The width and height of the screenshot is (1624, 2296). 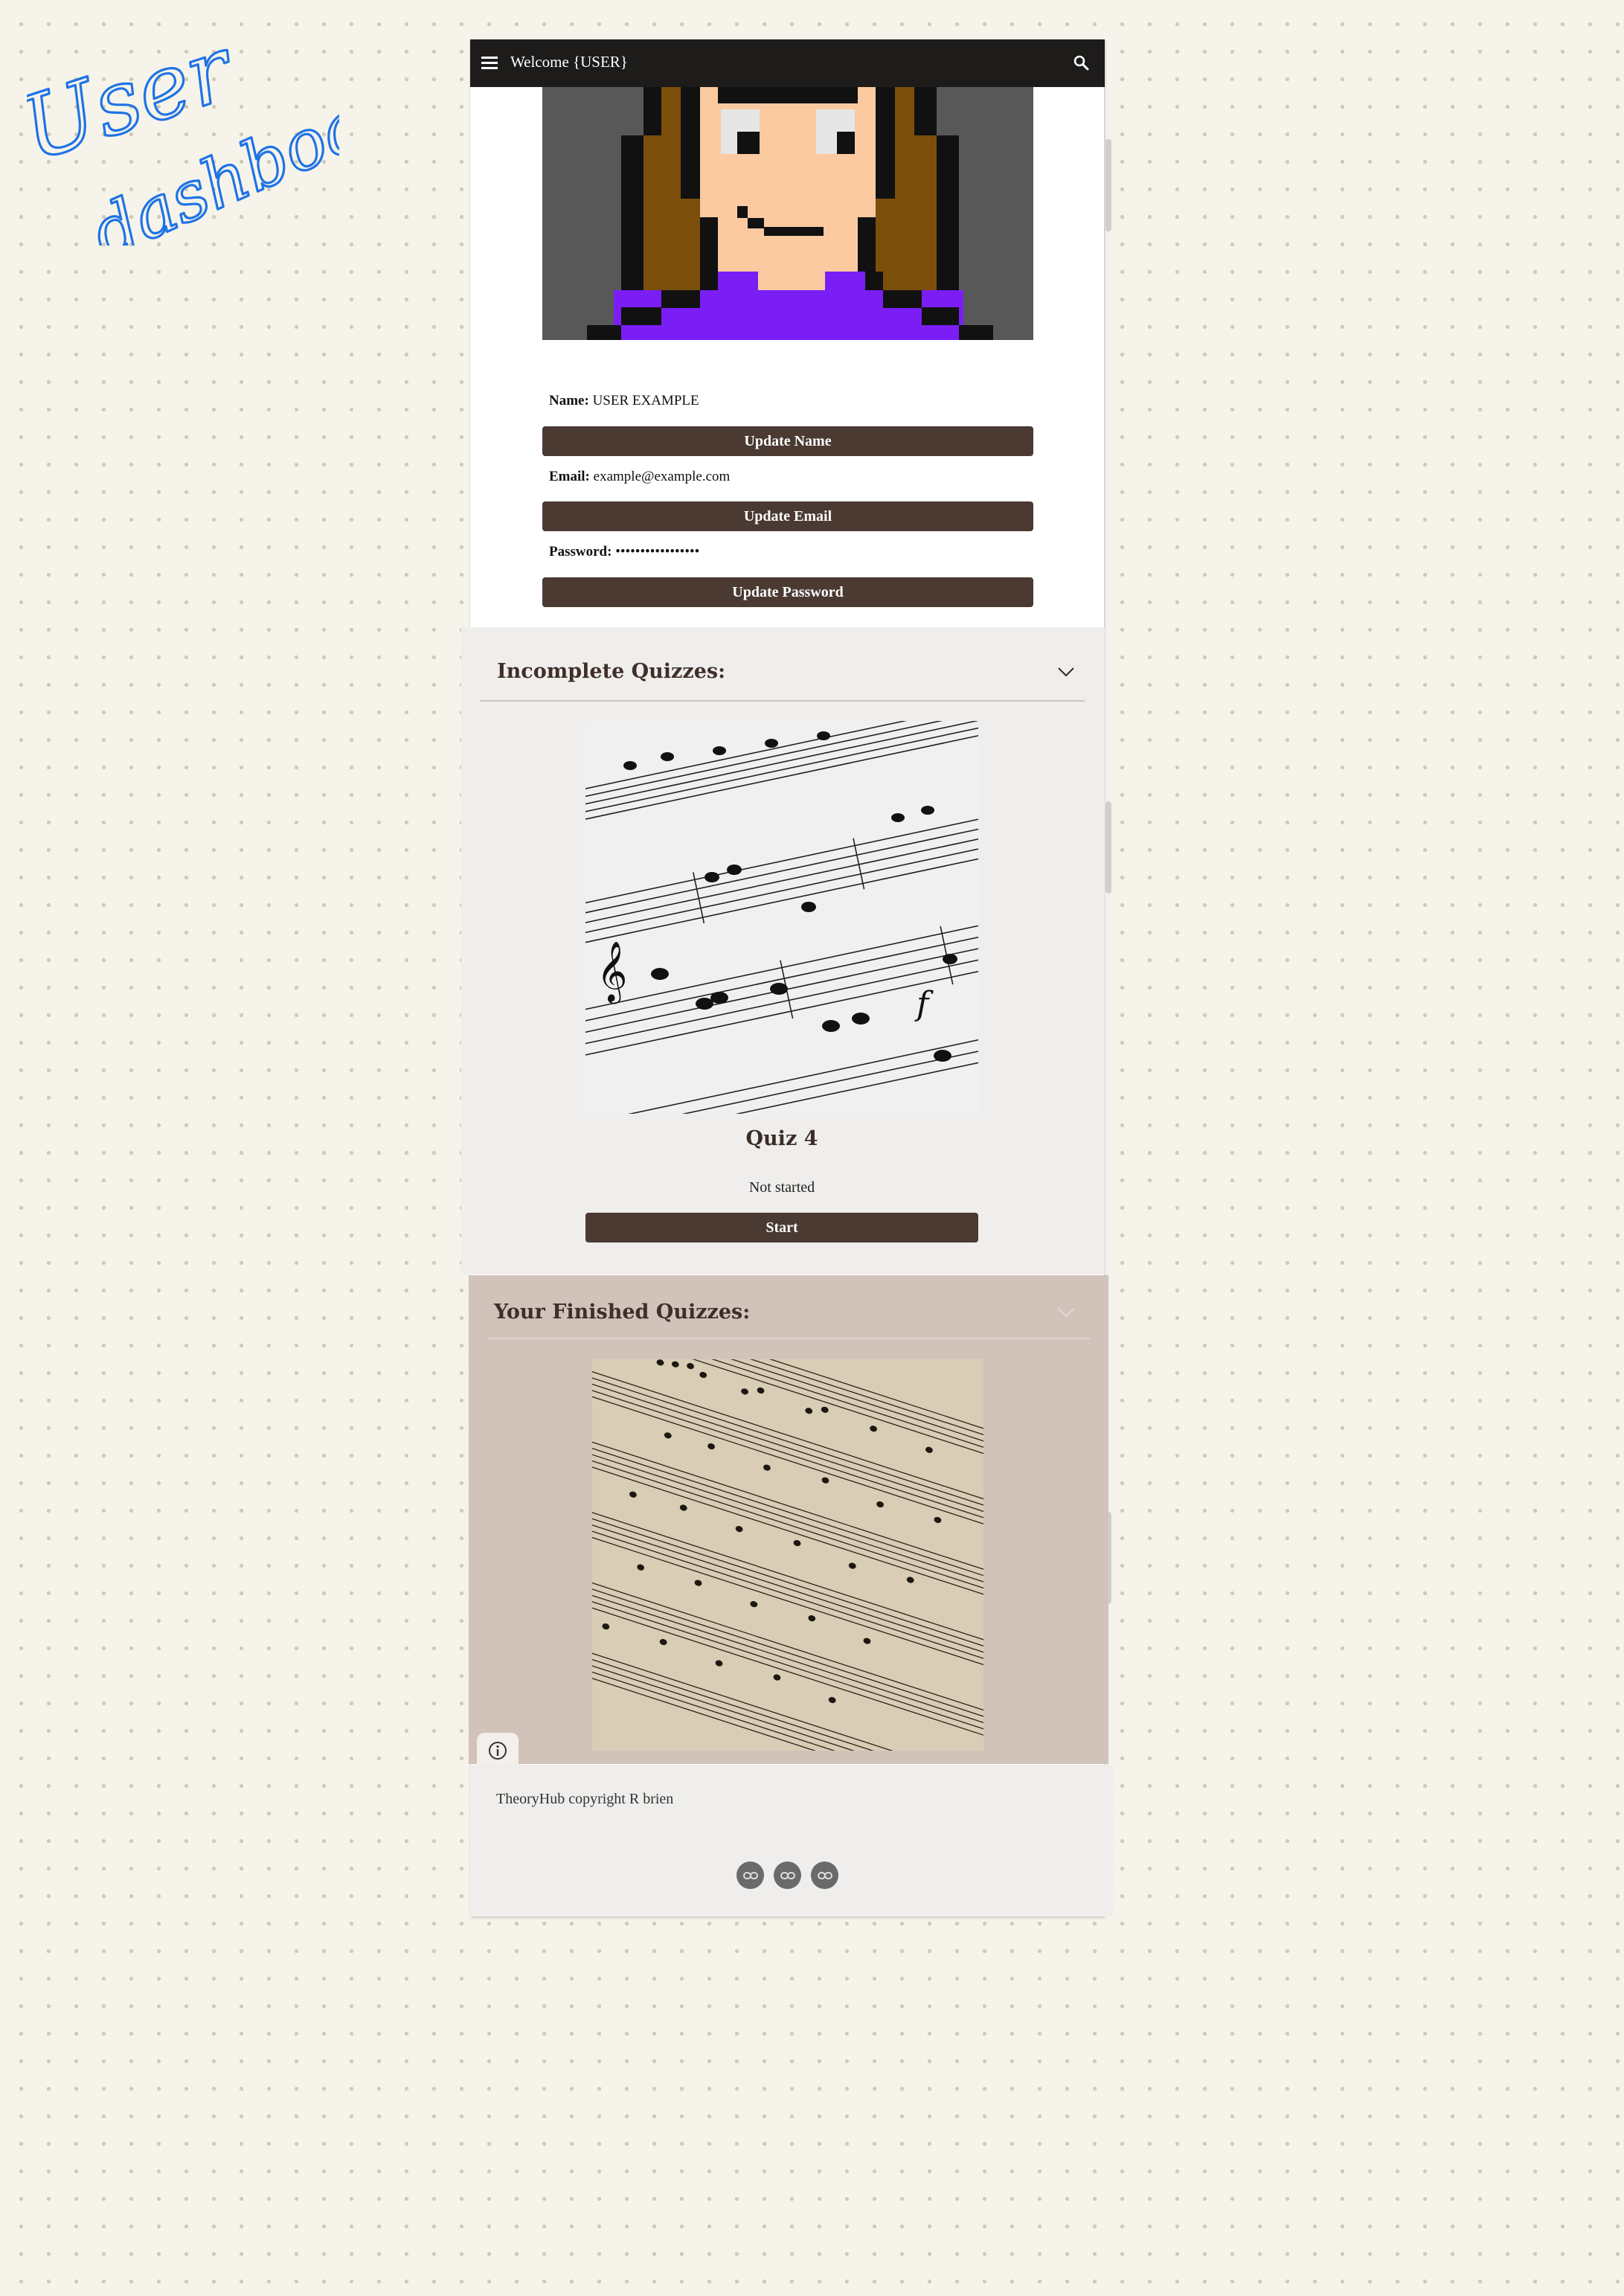 I want to click on user-avatar, so click(x=788, y=213).